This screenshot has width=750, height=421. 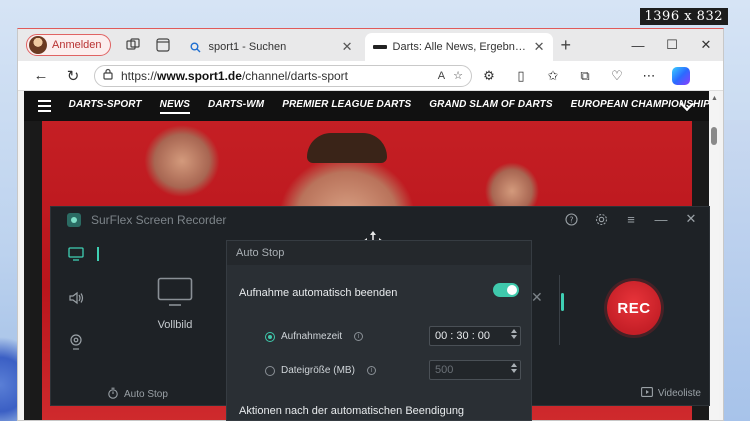 I want to click on video-list-icon, so click(x=646, y=393).